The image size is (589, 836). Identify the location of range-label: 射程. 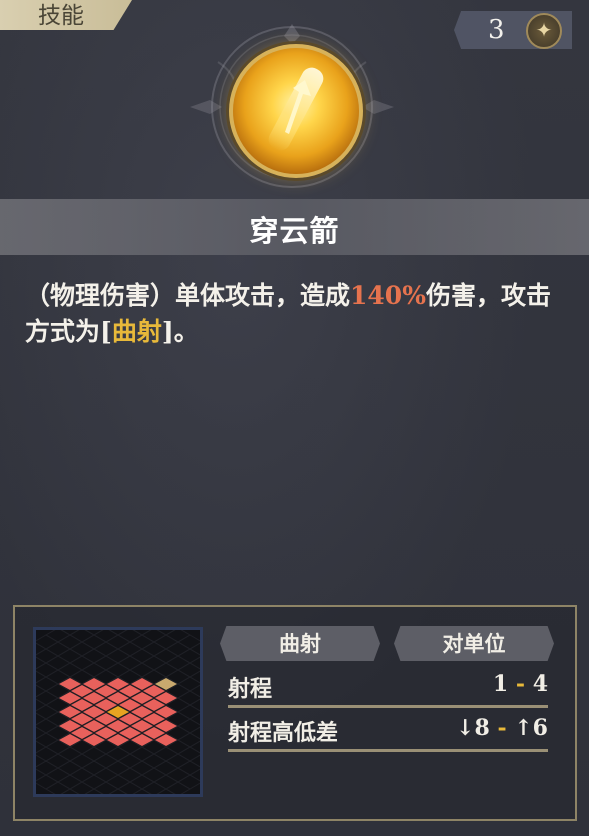
(250, 689).